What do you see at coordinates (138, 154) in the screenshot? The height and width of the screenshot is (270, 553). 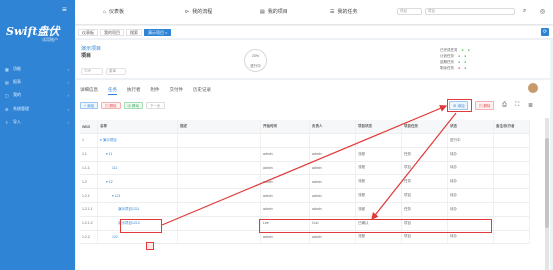 I see `cell-name: ▾ 11` at bounding box center [138, 154].